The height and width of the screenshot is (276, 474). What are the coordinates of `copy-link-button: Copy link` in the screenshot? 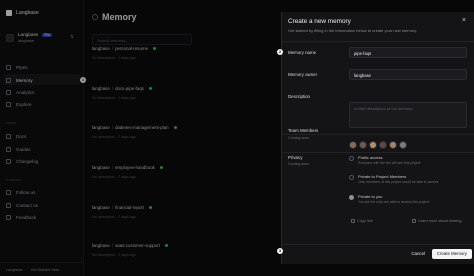 It's located at (362, 221).